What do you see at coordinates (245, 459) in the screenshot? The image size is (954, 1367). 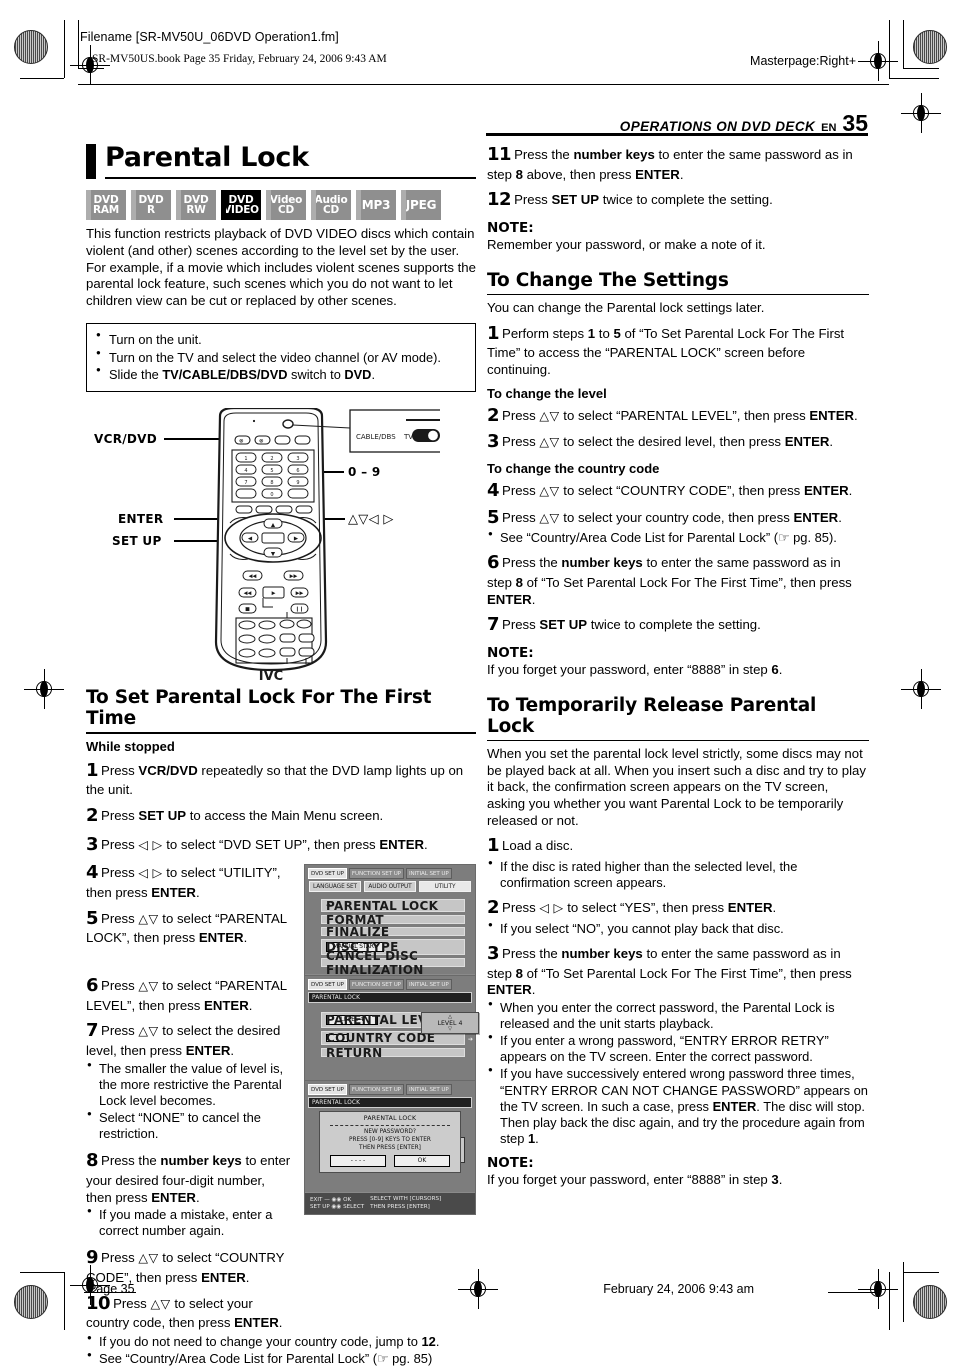 I see `svg-text: 1` at bounding box center [245, 459].